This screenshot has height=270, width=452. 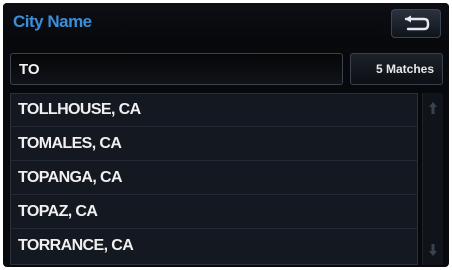 I want to click on search-input: TO, so click(x=176, y=69).